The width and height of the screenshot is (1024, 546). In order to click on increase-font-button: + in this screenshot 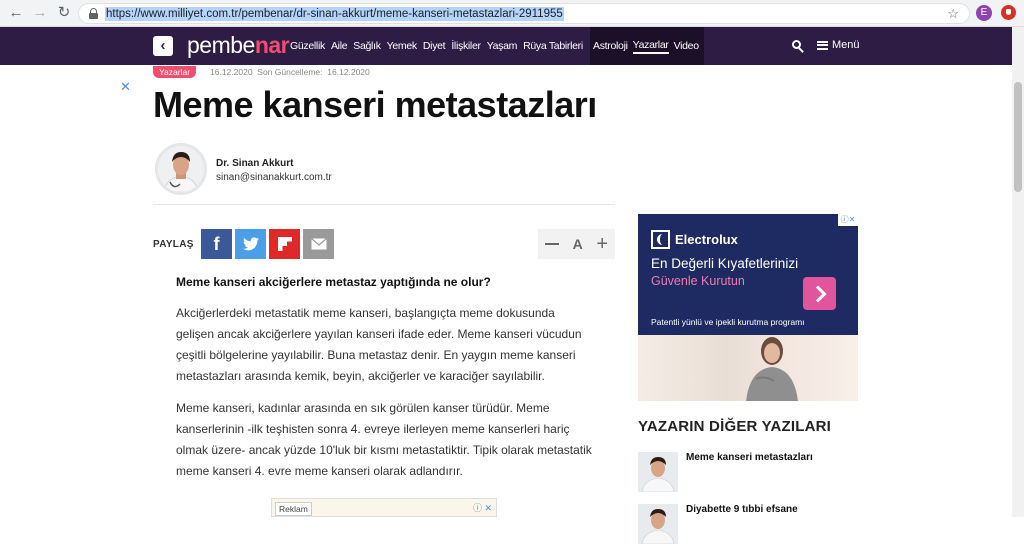, I will do `click(602, 244)`.